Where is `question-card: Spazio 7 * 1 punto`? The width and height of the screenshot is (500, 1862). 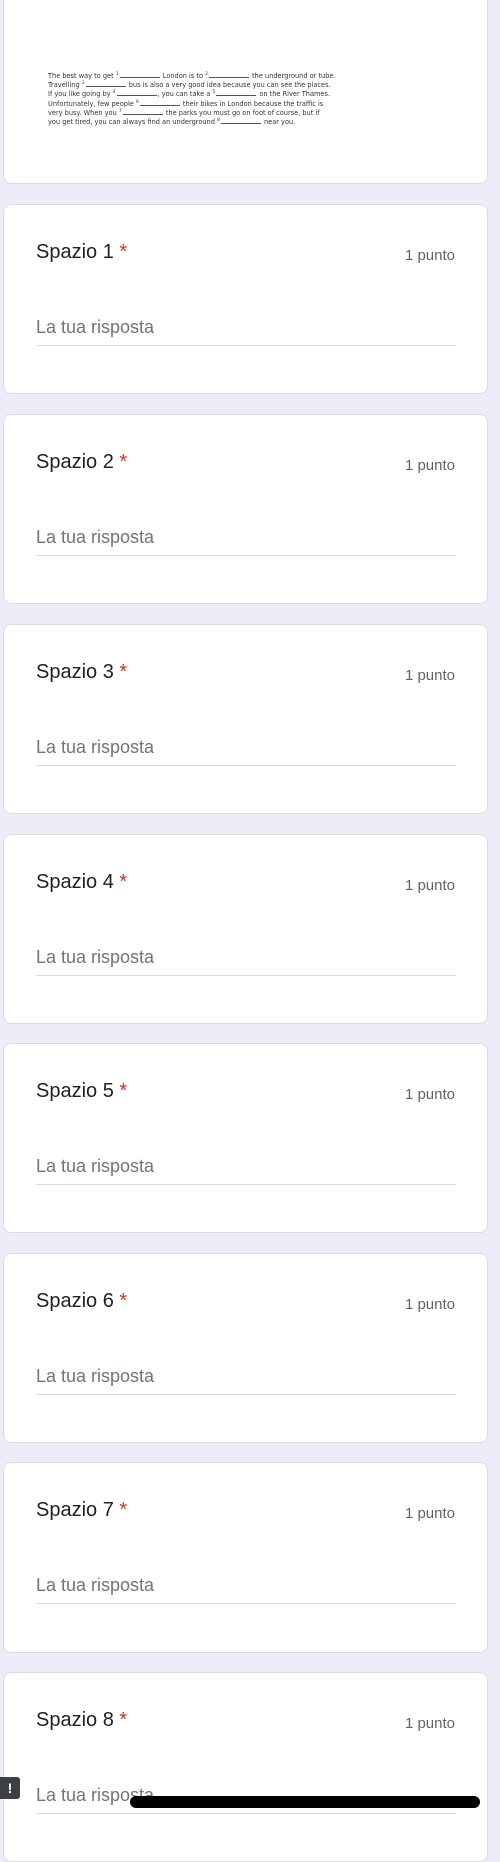 question-card: Spazio 7 * 1 punto is located at coordinates (245, 1557).